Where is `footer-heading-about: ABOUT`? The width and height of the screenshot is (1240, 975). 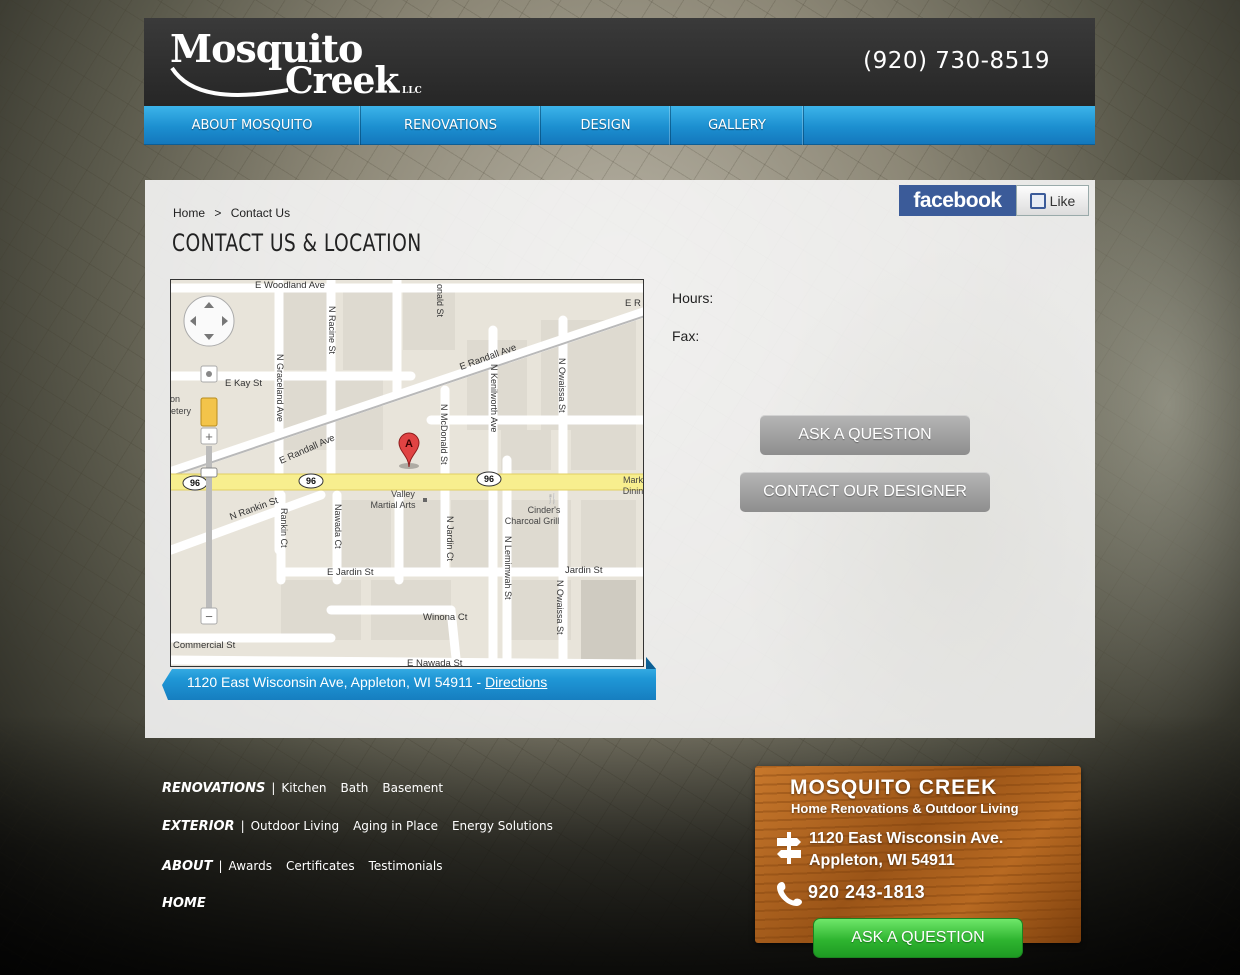
footer-heading-about: ABOUT is located at coordinates (187, 866).